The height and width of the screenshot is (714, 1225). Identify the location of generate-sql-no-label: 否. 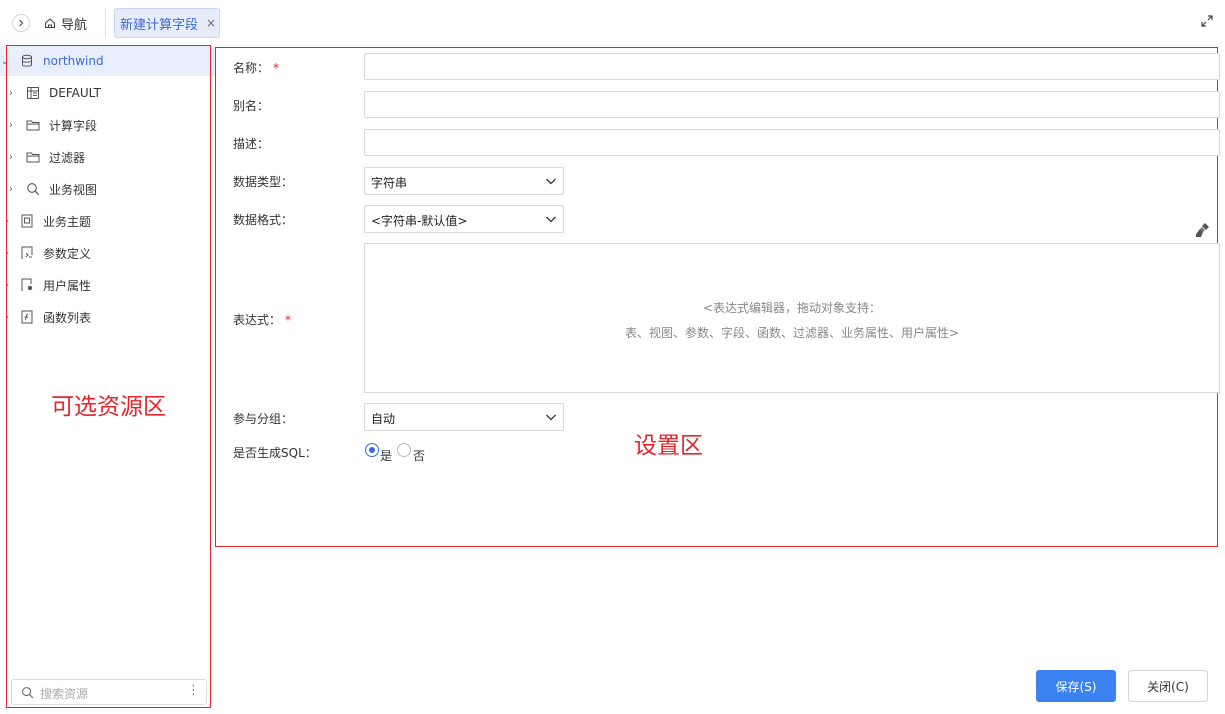
(419, 456).